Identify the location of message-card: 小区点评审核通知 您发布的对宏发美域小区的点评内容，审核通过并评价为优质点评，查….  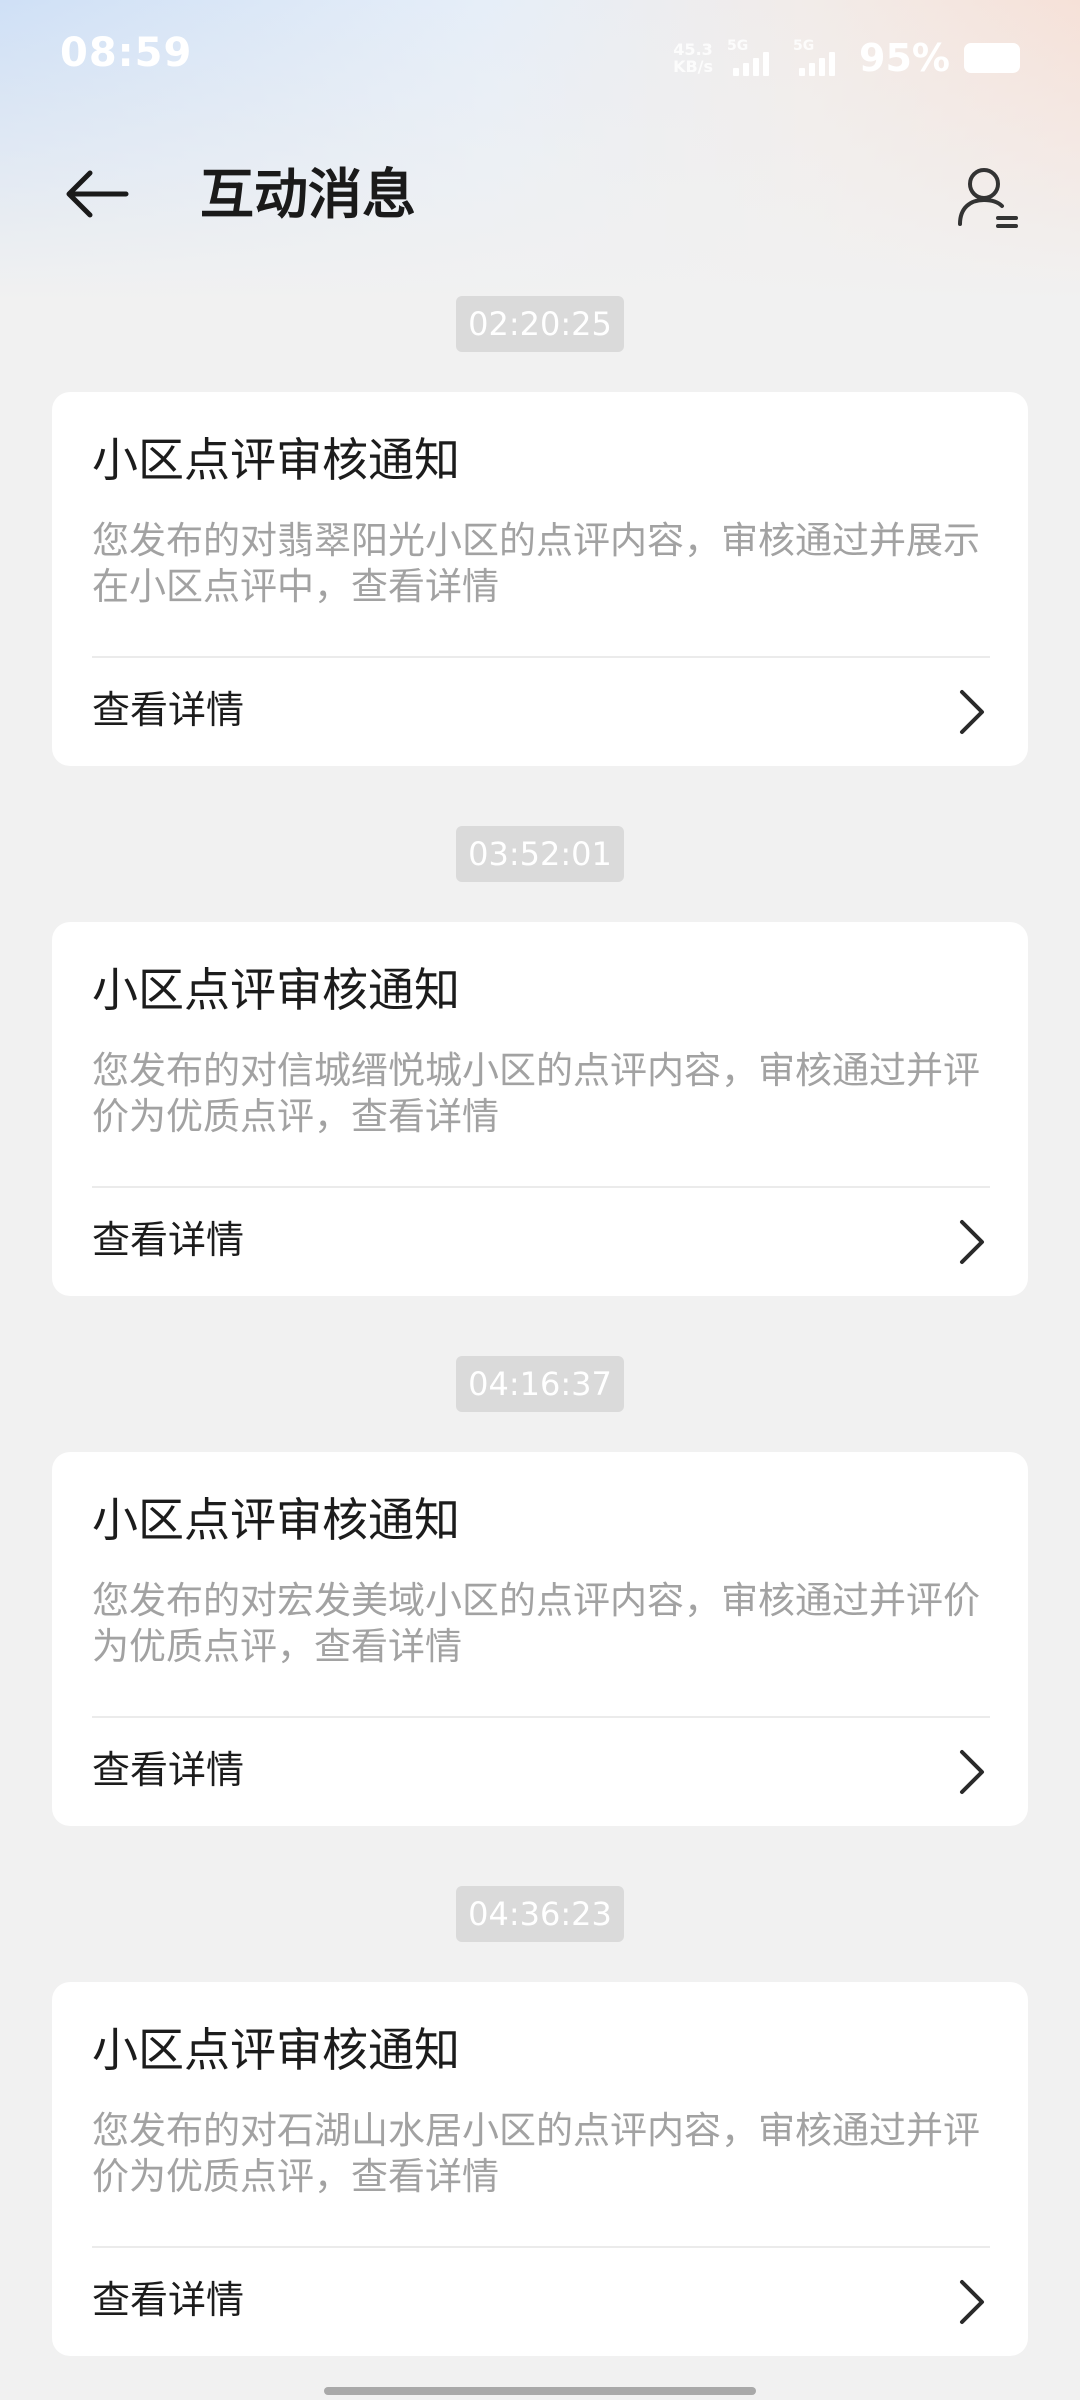
(540, 1639).